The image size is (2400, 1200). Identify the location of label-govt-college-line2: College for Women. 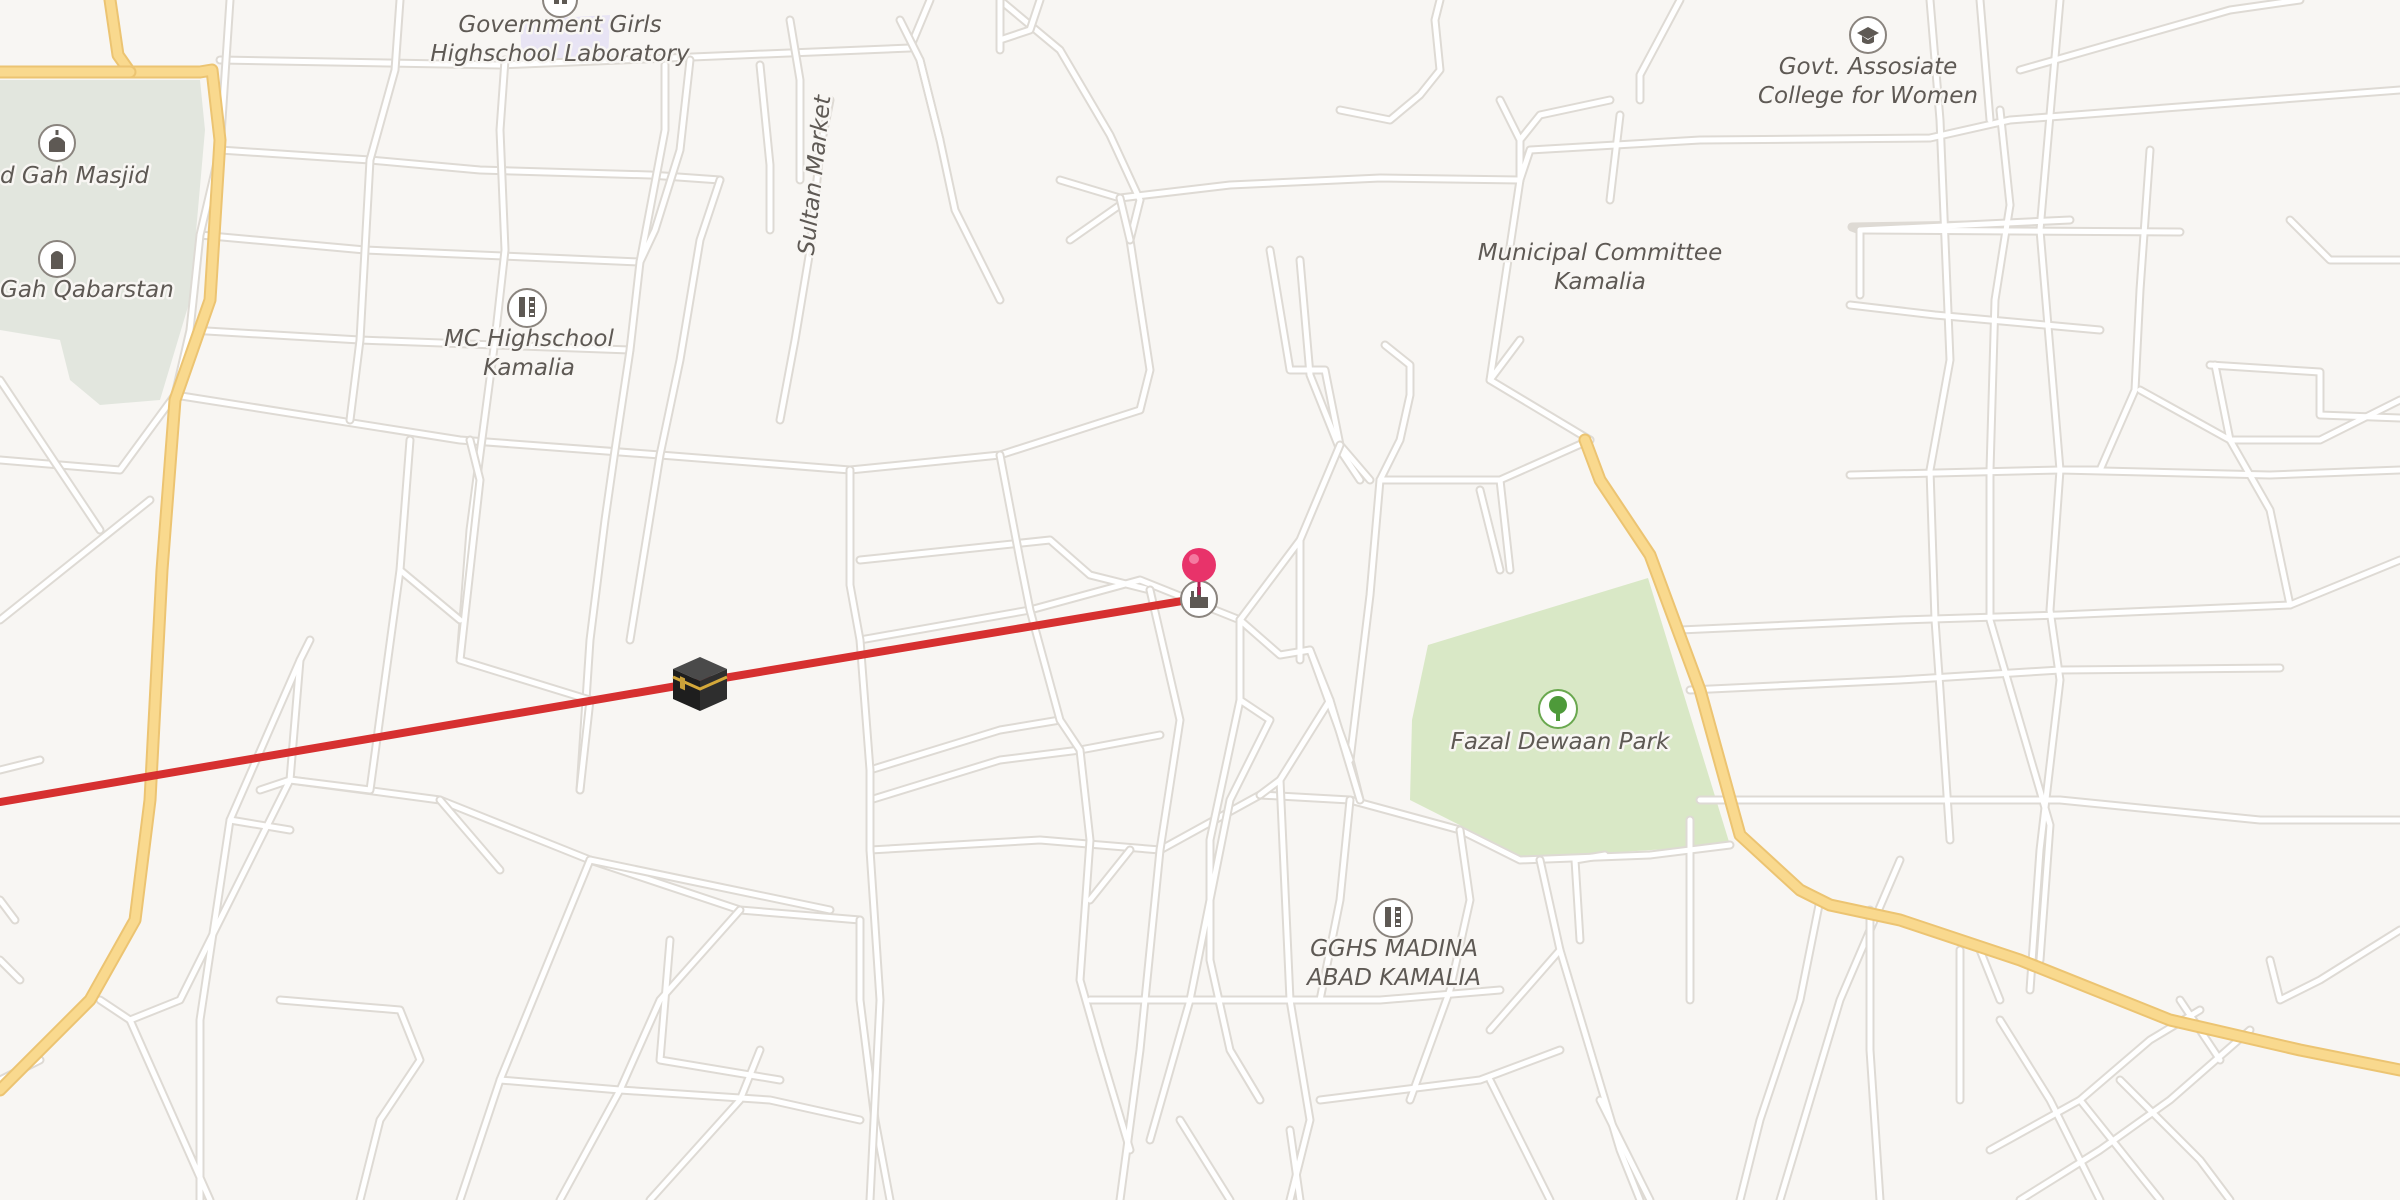
(1868, 96).